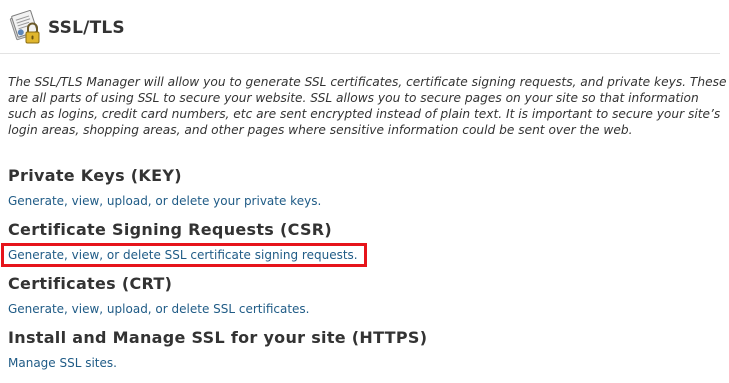 The image size is (729, 383). Describe the element at coordinates (95, 175) in the screenshot. I see `section-title-private-keys: Private Keys (KEY)` at that location.